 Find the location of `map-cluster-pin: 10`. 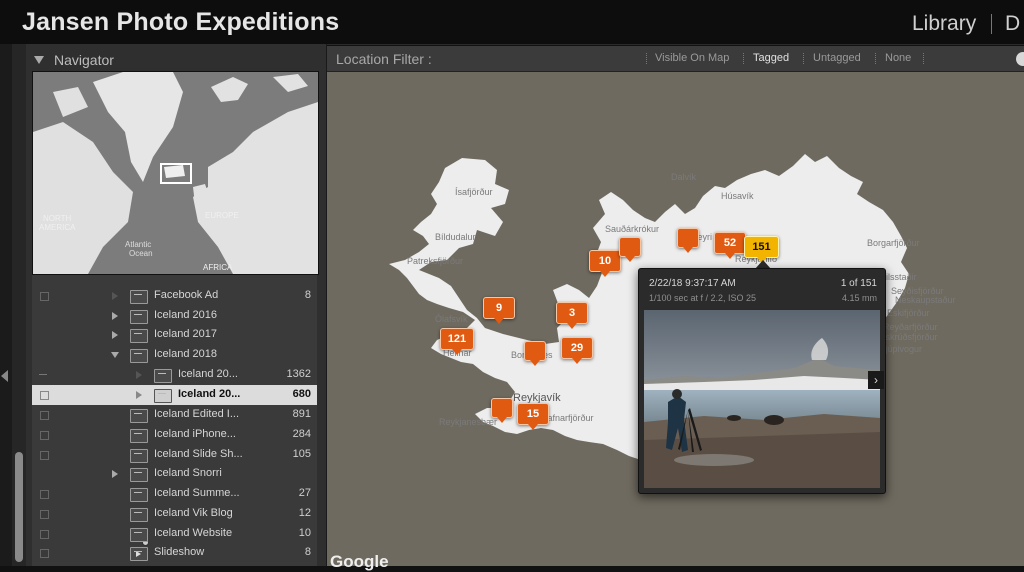

map-cluster-pin: 10 is located at coordinates (605, 263).